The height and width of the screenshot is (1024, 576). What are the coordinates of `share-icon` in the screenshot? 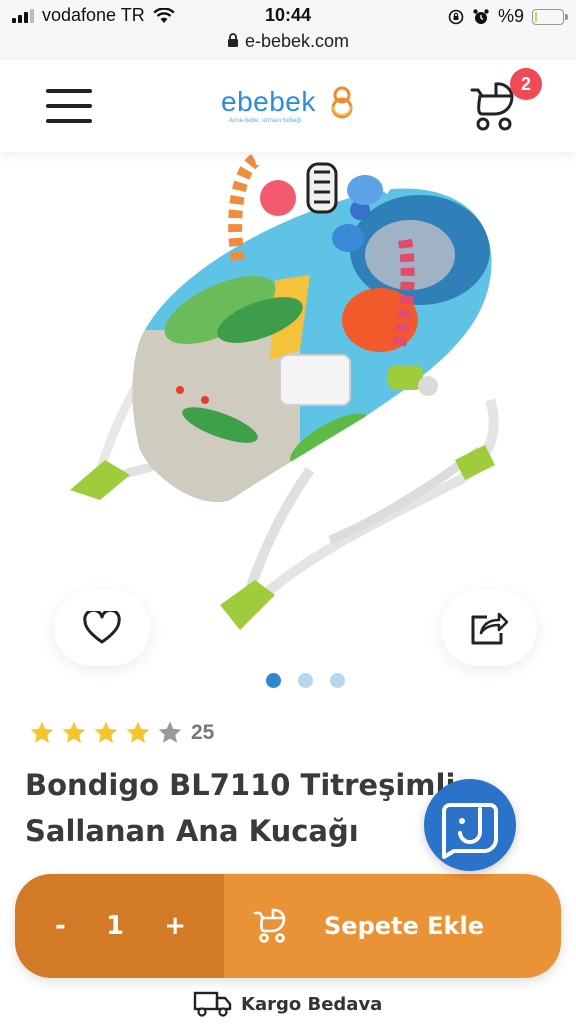 It's located at (490, 628).